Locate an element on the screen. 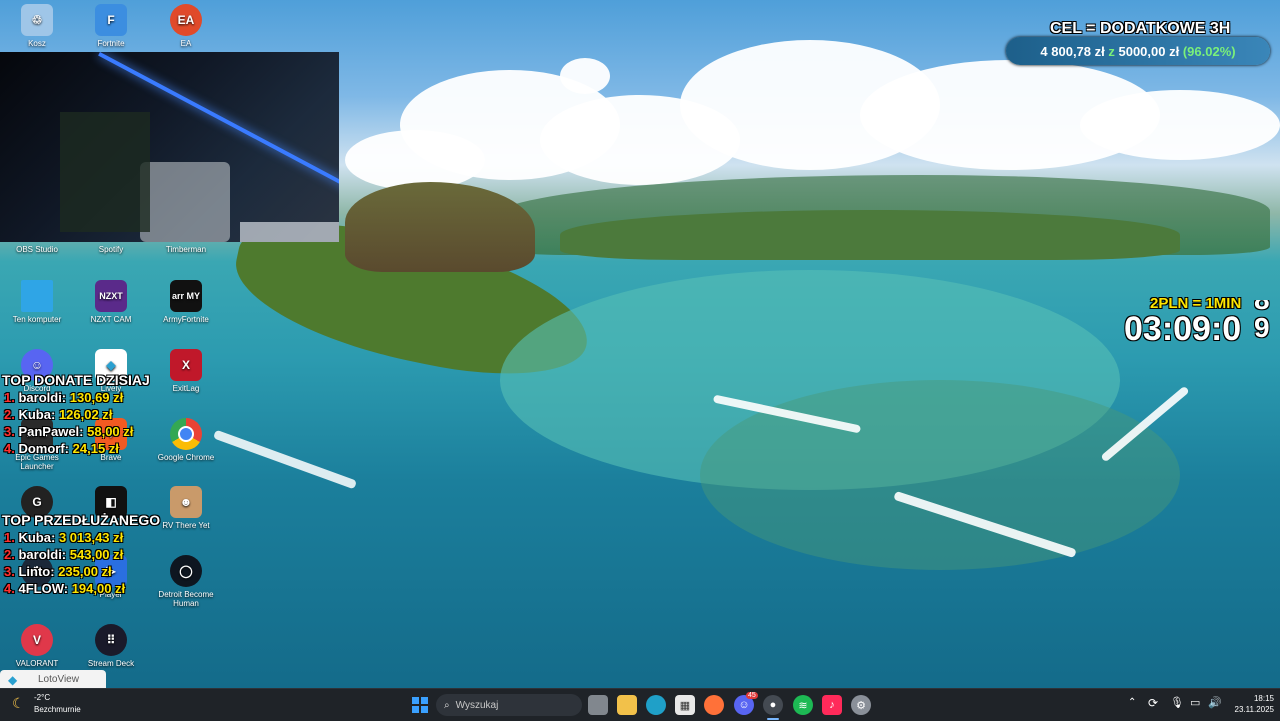 The height and width of the screenshot is (721, 1280). goal-separator: z is located at coordinates (1111, 51).